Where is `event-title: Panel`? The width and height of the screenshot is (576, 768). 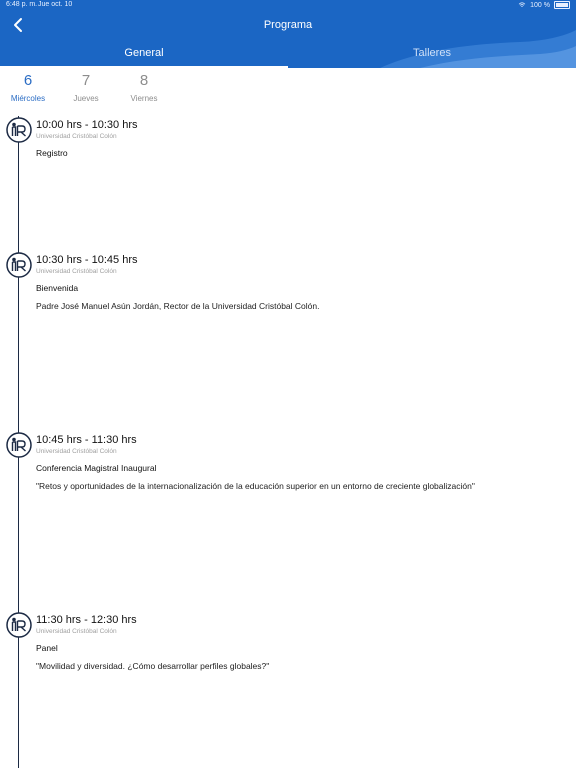 event-title: Panel is located at coordinates (47, 648).